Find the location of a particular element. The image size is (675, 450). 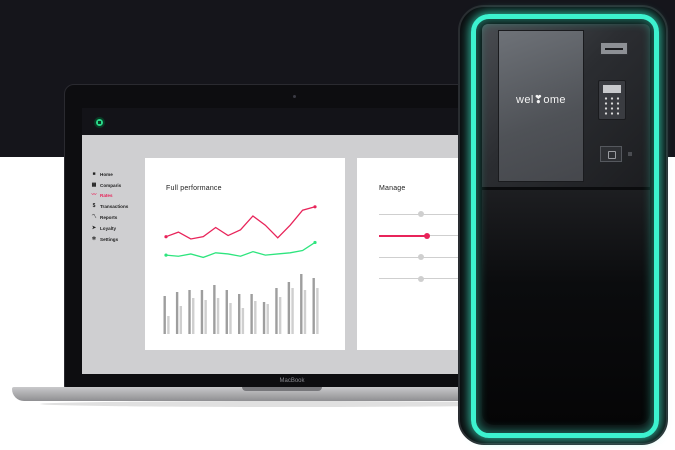

sidebar-item-label: Settings is located at coordinates (109, 239).